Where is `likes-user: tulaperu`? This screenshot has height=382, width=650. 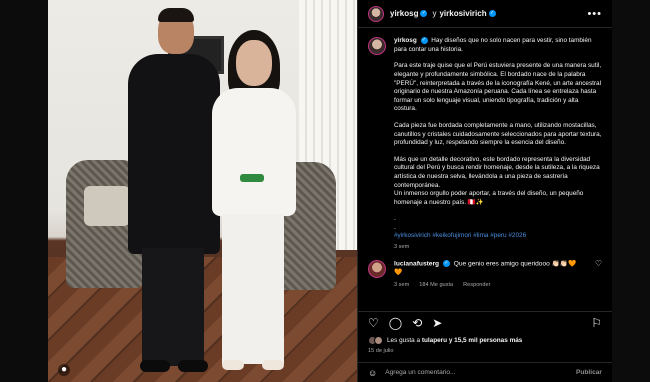 likes-user: tulaperu is located at coordinates (434, 340).